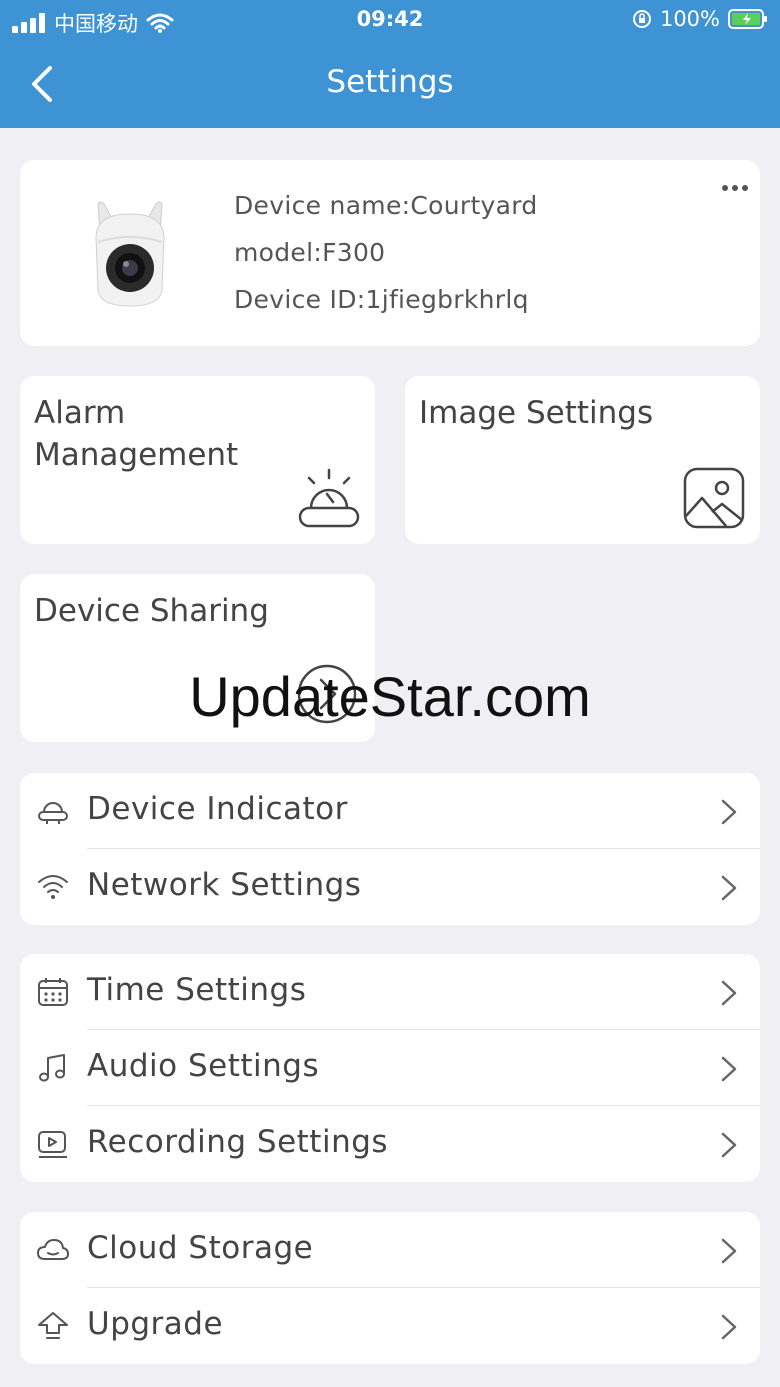 Image resolution: width=780 pixels, height=1387 pixels. Describe the element at coordinates (390, 1250) in the screenshot. I see `cloud-storage-row: Cloud Storage` at that location.